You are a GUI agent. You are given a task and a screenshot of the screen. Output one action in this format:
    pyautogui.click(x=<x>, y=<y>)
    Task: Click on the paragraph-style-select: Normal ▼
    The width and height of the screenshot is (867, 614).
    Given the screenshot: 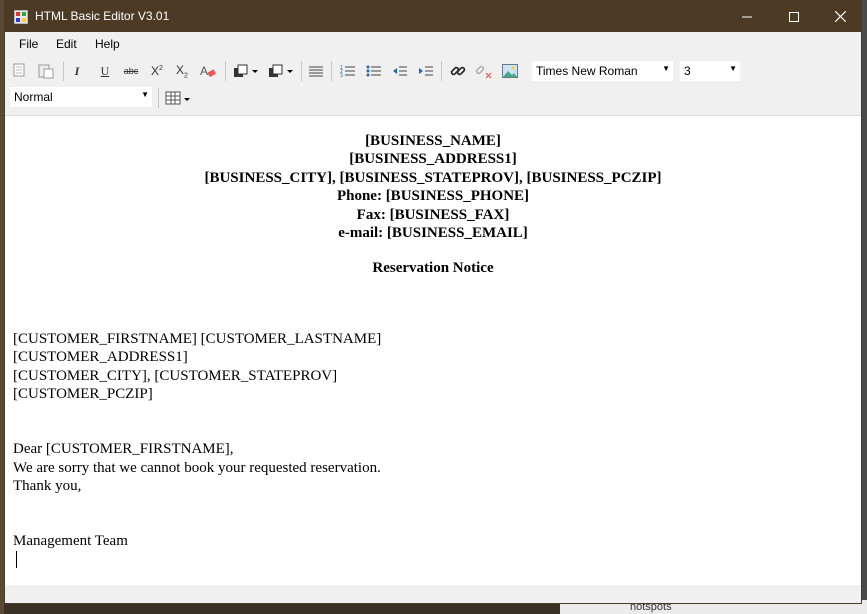 What is the action you would take?
    pyautogui.click(x=81, y=97)
    